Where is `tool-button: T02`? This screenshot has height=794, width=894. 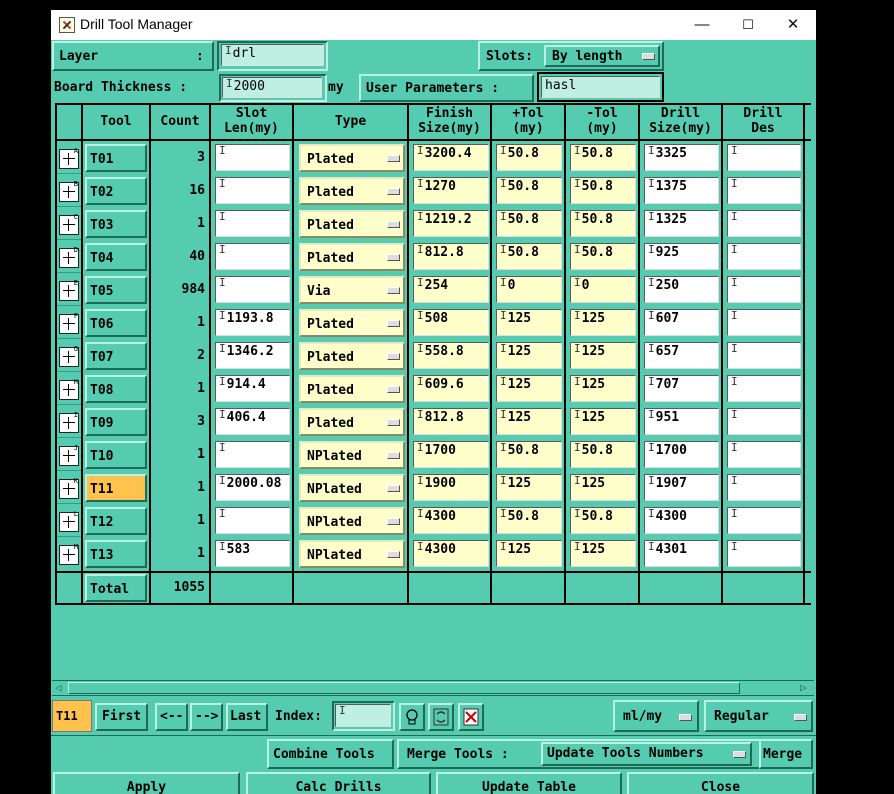
tool-button: T02 is located at coordinates (116, 191).